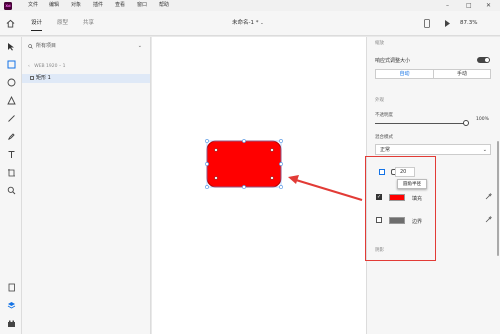  I want to click on chevron-down-icon: ⌄, so click(484, 150).